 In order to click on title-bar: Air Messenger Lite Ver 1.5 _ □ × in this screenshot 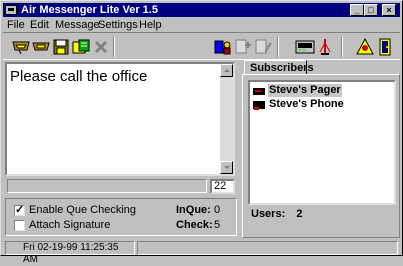, I will do `click(201, 10)`.